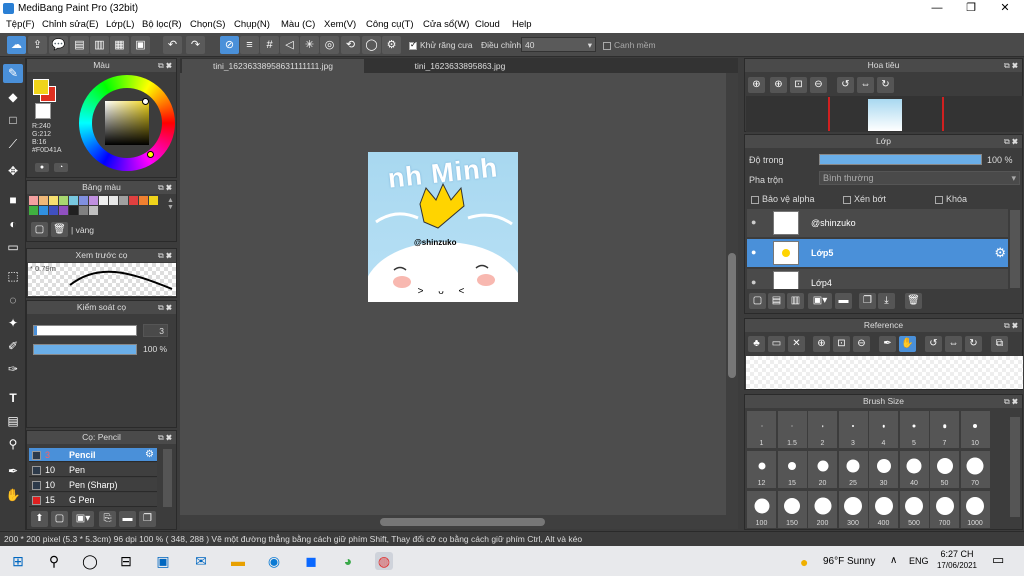 The width and height of the screenshot is (1024, 576). I want to click on new-halftone-layer-icon: ▥, so click(795, 301).